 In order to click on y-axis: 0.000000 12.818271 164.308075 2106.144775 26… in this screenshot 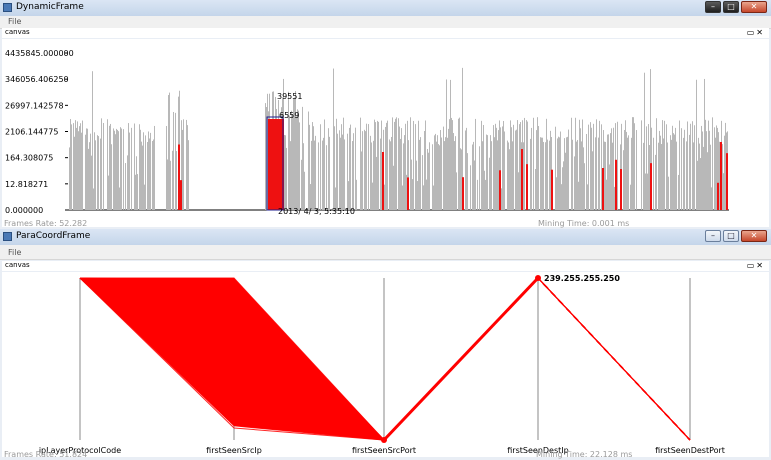, I will do `click(39, 132)`.